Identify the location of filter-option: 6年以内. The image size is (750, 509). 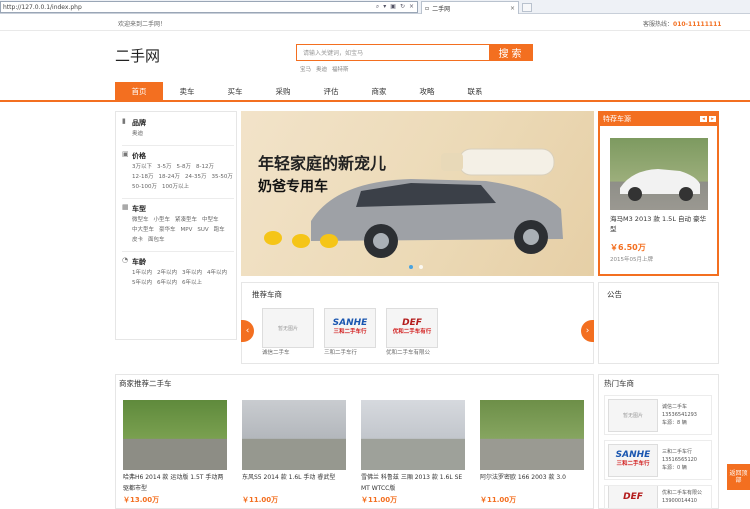
(167, 283).